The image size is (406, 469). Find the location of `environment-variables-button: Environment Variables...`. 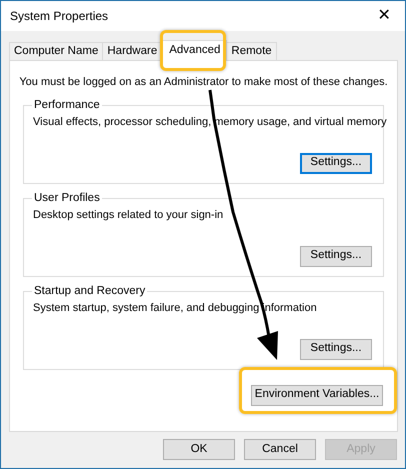

environment-variables-button: Environment Variables... is located at coordinates (317, 395).